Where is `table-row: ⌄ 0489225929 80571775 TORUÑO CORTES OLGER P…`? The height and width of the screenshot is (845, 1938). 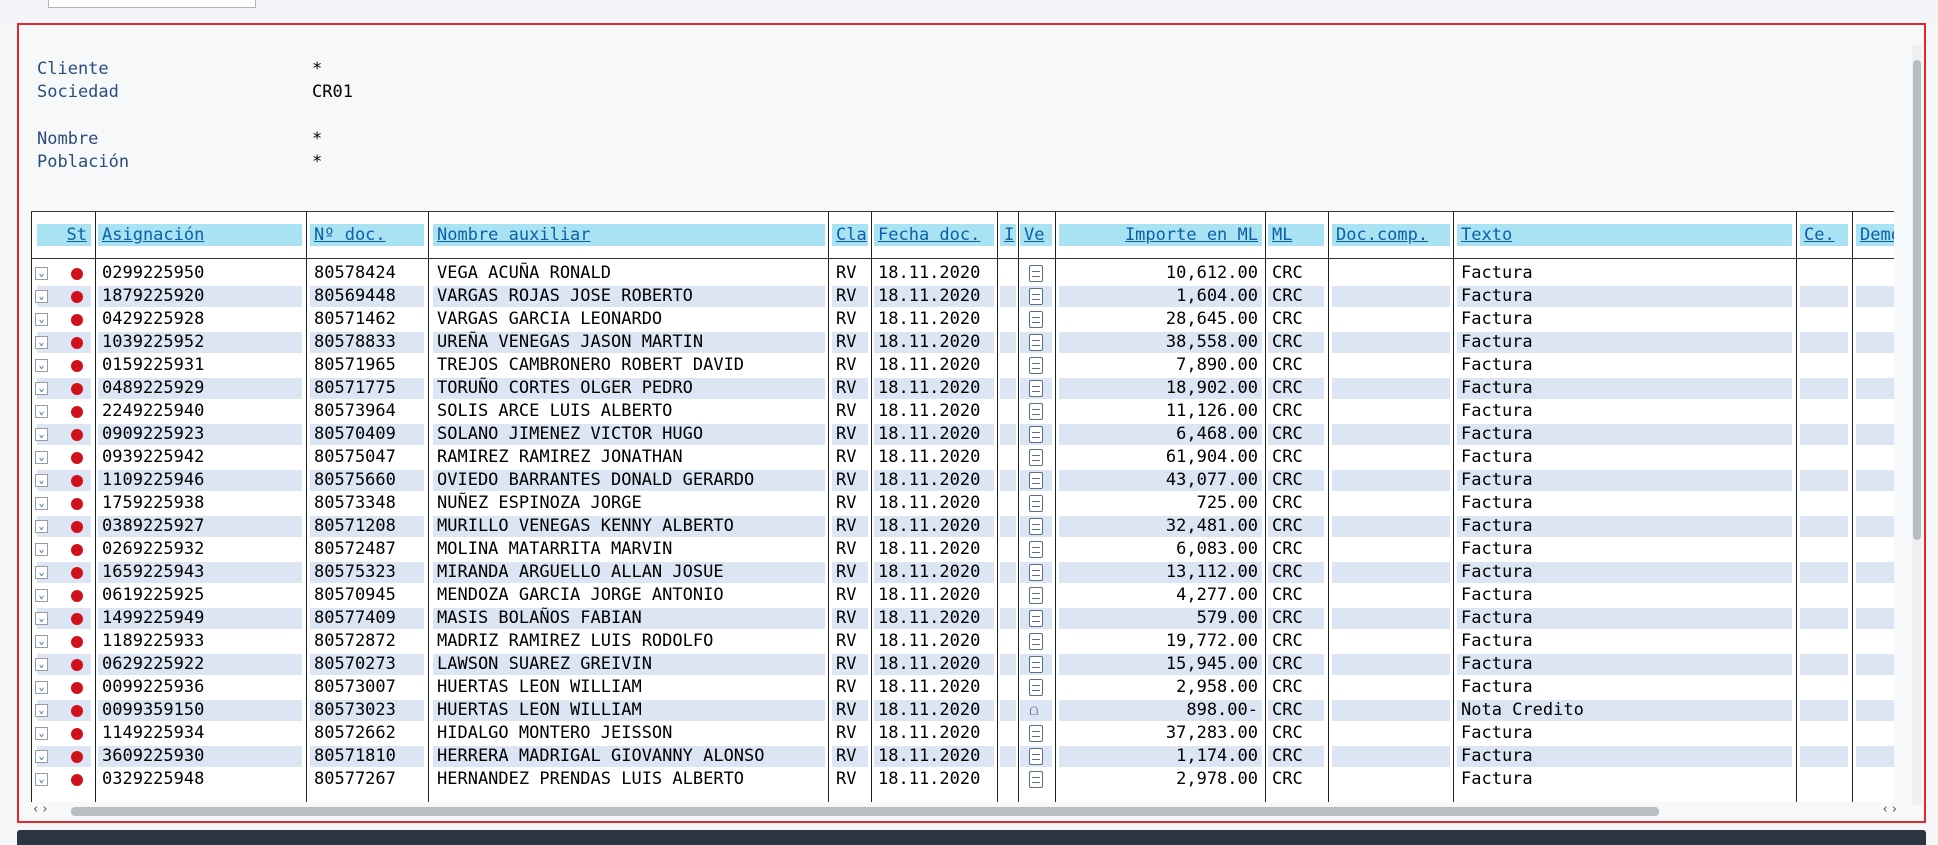
table-row: ⌄ 0489225929 80571775 TORUÑO CORTES OLGER P… is located at coordinates (962, 388).